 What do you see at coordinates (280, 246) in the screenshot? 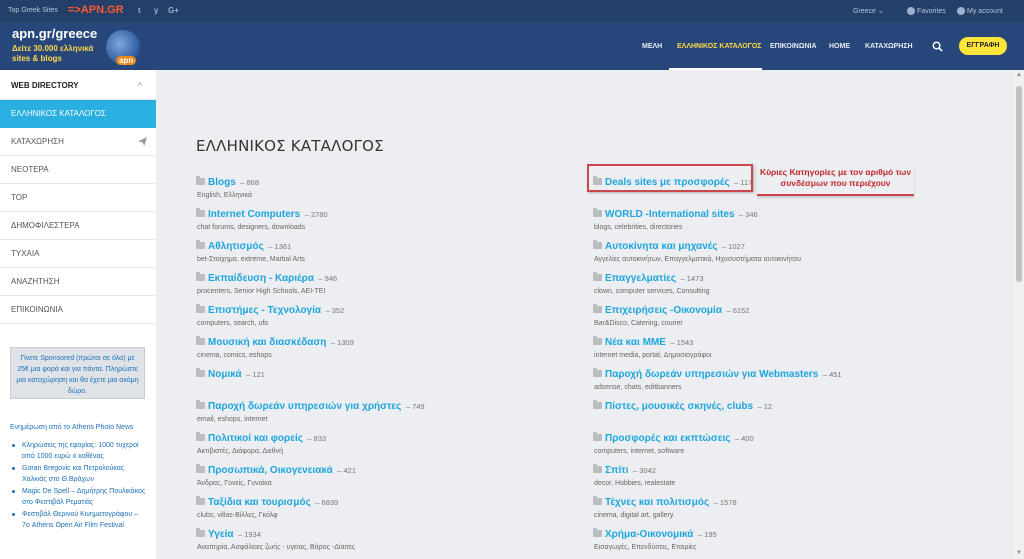
I see `category-count: – 1361` at bounding box center [280, 246].